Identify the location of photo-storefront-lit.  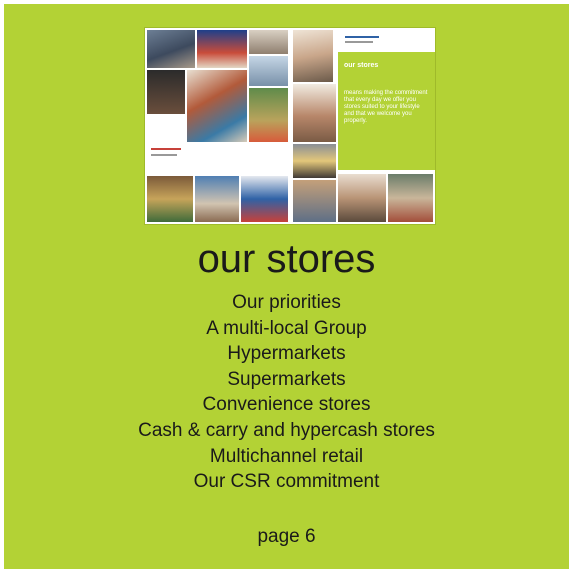
(314, 161).